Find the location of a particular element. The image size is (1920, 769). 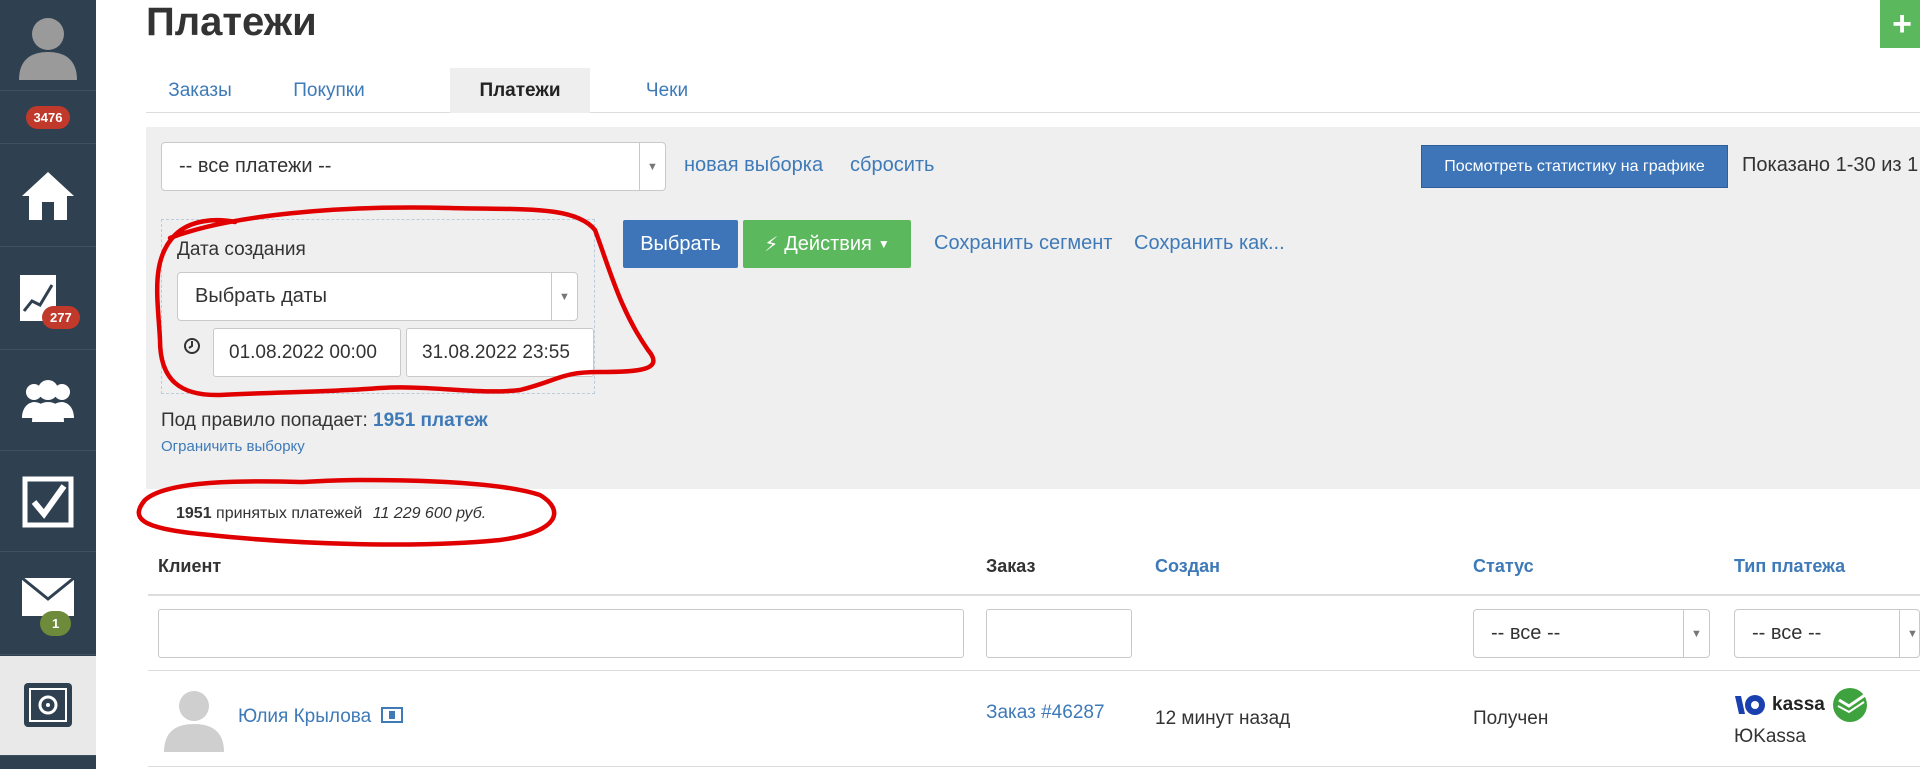

page-title: Платежи is located at coordinates (231, 22).